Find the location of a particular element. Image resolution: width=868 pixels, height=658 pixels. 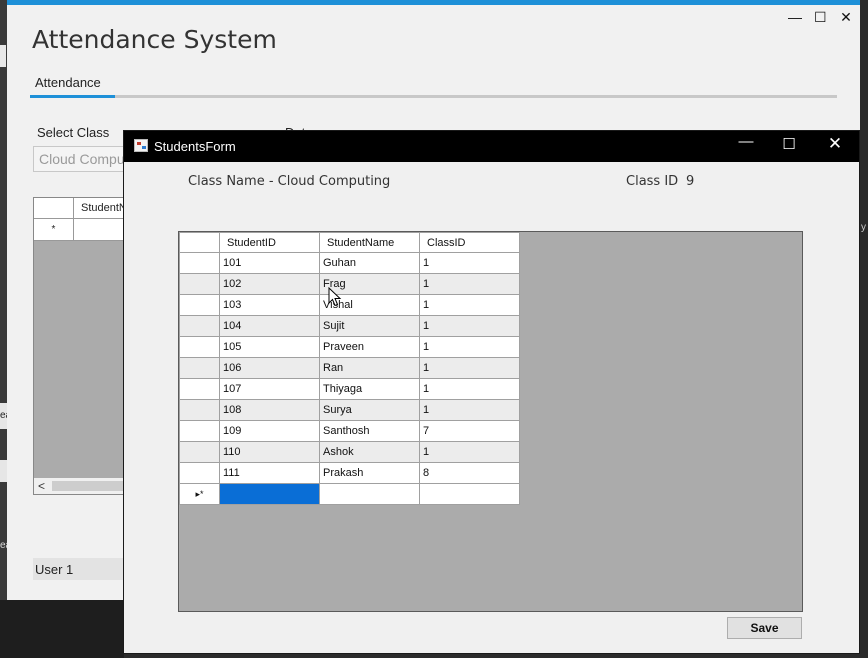

table-row: 105 Praveen 1 is located at coordinates (349, 347).